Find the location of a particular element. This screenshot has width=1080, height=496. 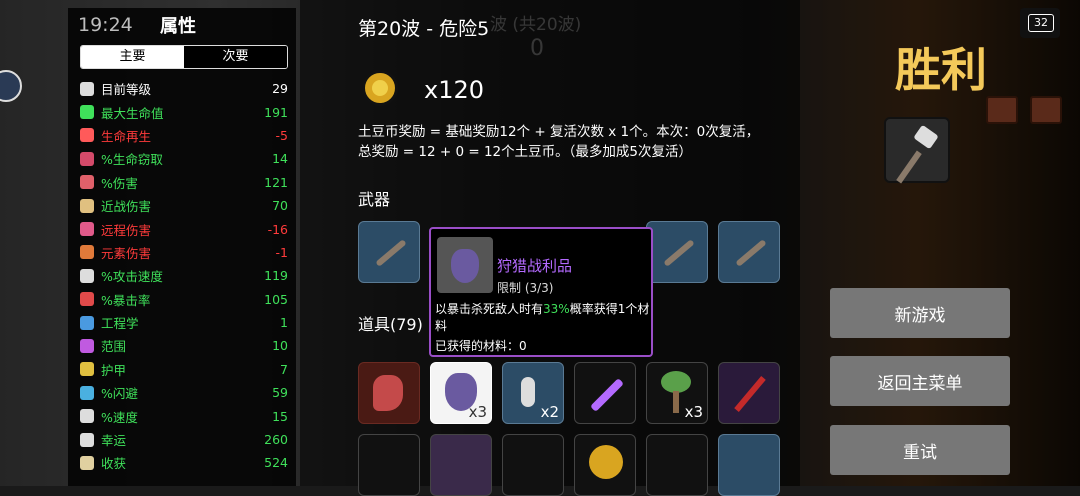

character-weapon-slot is located at coordinates (917, 150).